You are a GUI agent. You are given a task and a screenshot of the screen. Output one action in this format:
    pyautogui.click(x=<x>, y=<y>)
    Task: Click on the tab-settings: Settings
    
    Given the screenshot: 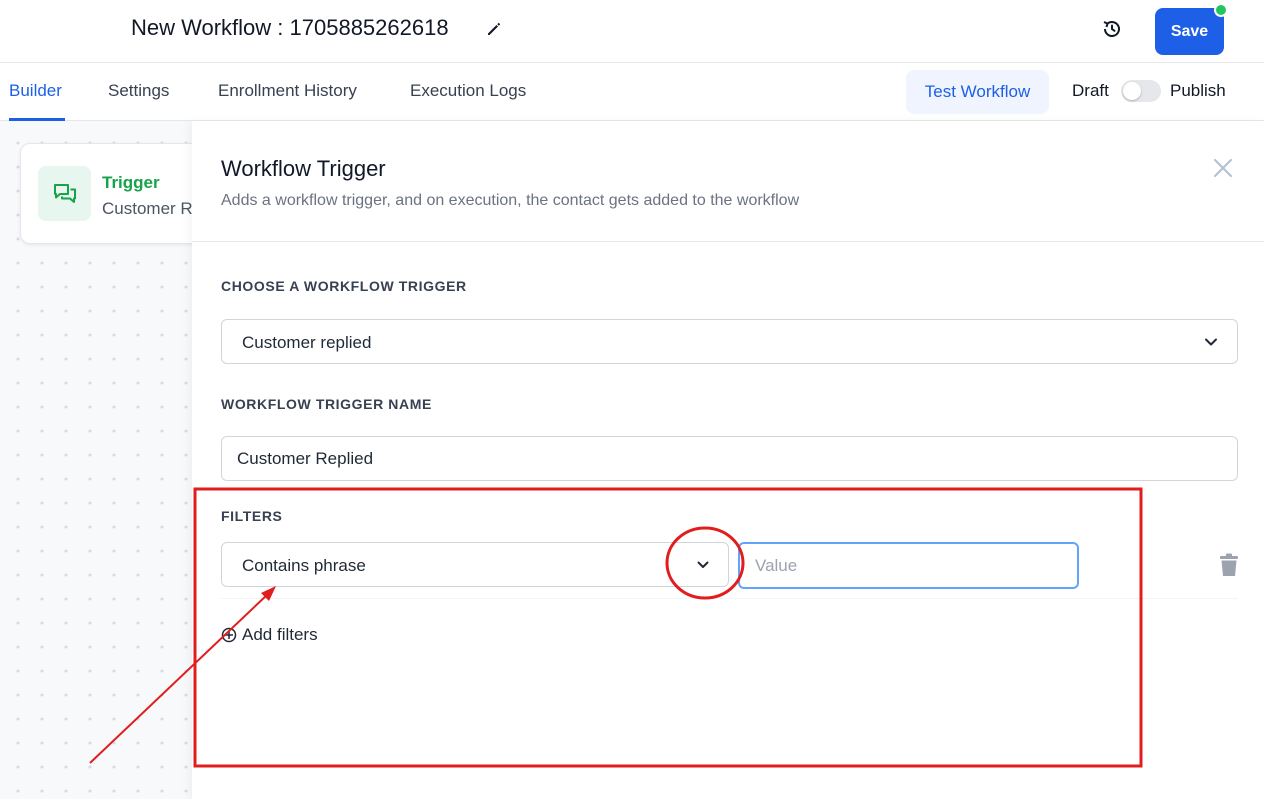 What is the action you would take?
    pyautogui.click(x=138, y=91)
    